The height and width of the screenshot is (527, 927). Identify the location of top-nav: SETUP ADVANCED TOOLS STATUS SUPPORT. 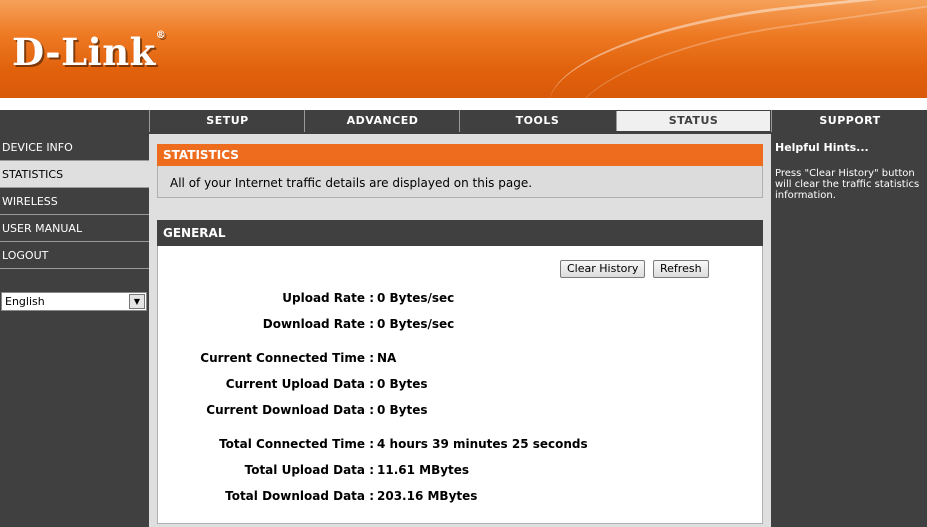
(463, 121).